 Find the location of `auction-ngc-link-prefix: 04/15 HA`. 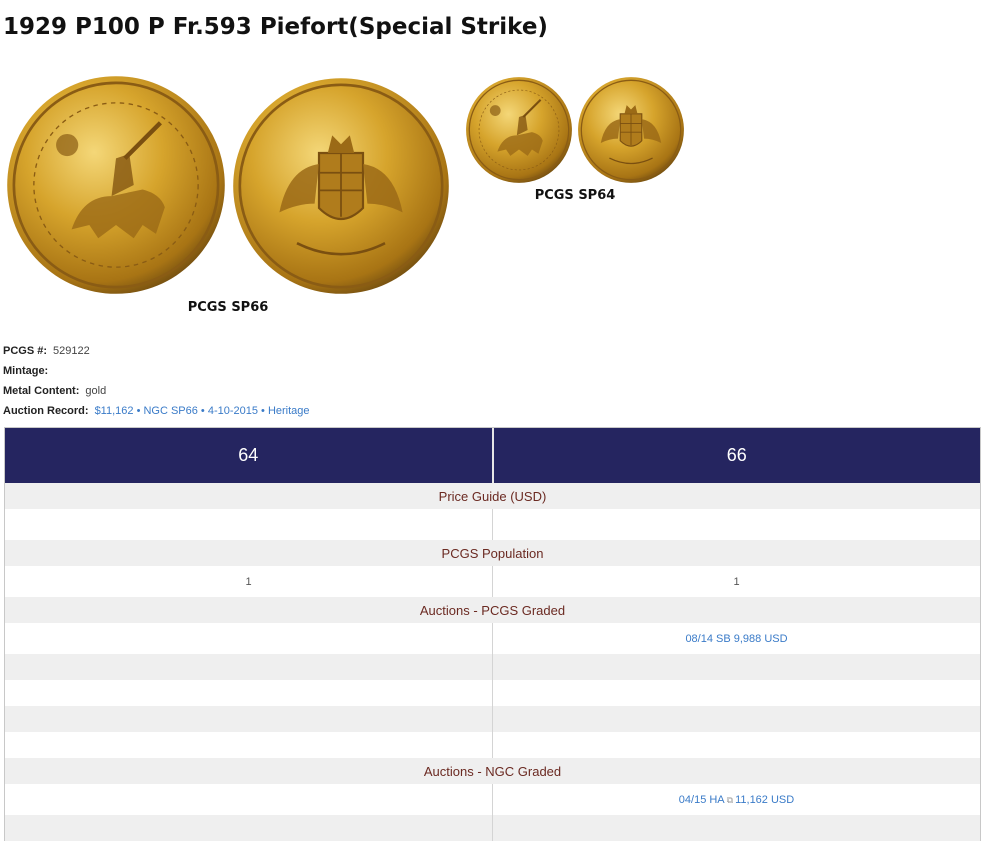

auction-ngc-link-prefix: 04/15 HA is located at coordinates (701, 799).